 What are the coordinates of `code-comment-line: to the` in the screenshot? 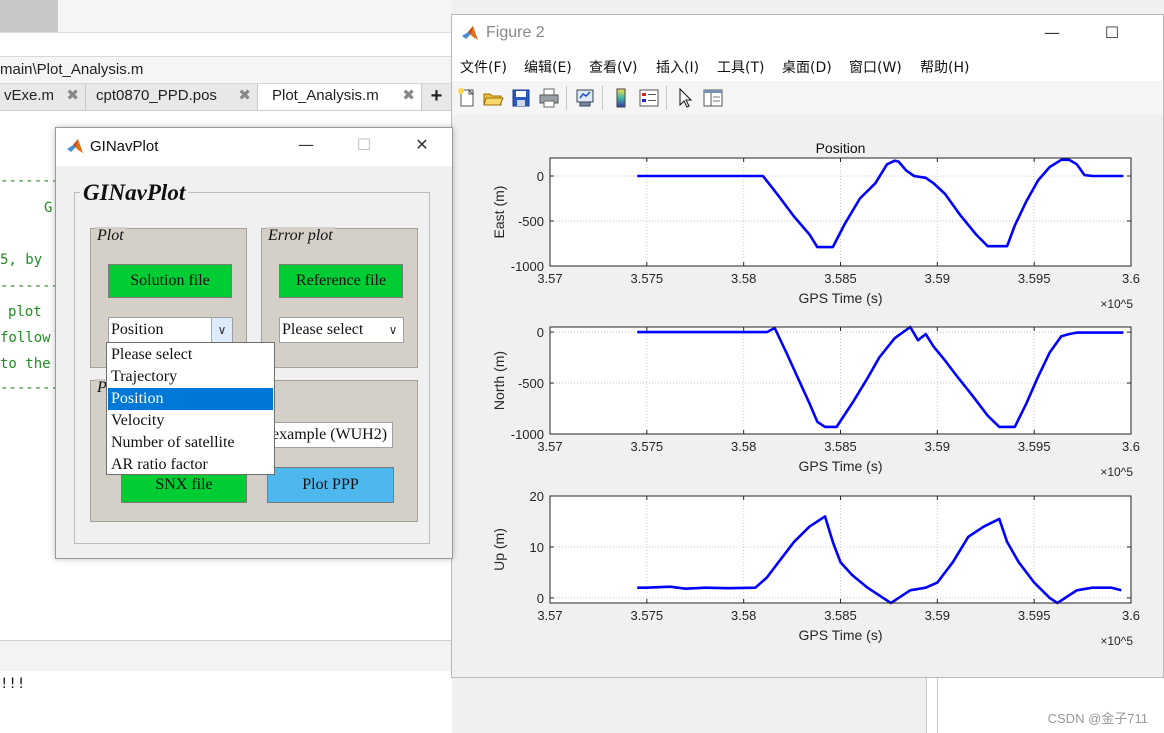 It's located at (25, 364).